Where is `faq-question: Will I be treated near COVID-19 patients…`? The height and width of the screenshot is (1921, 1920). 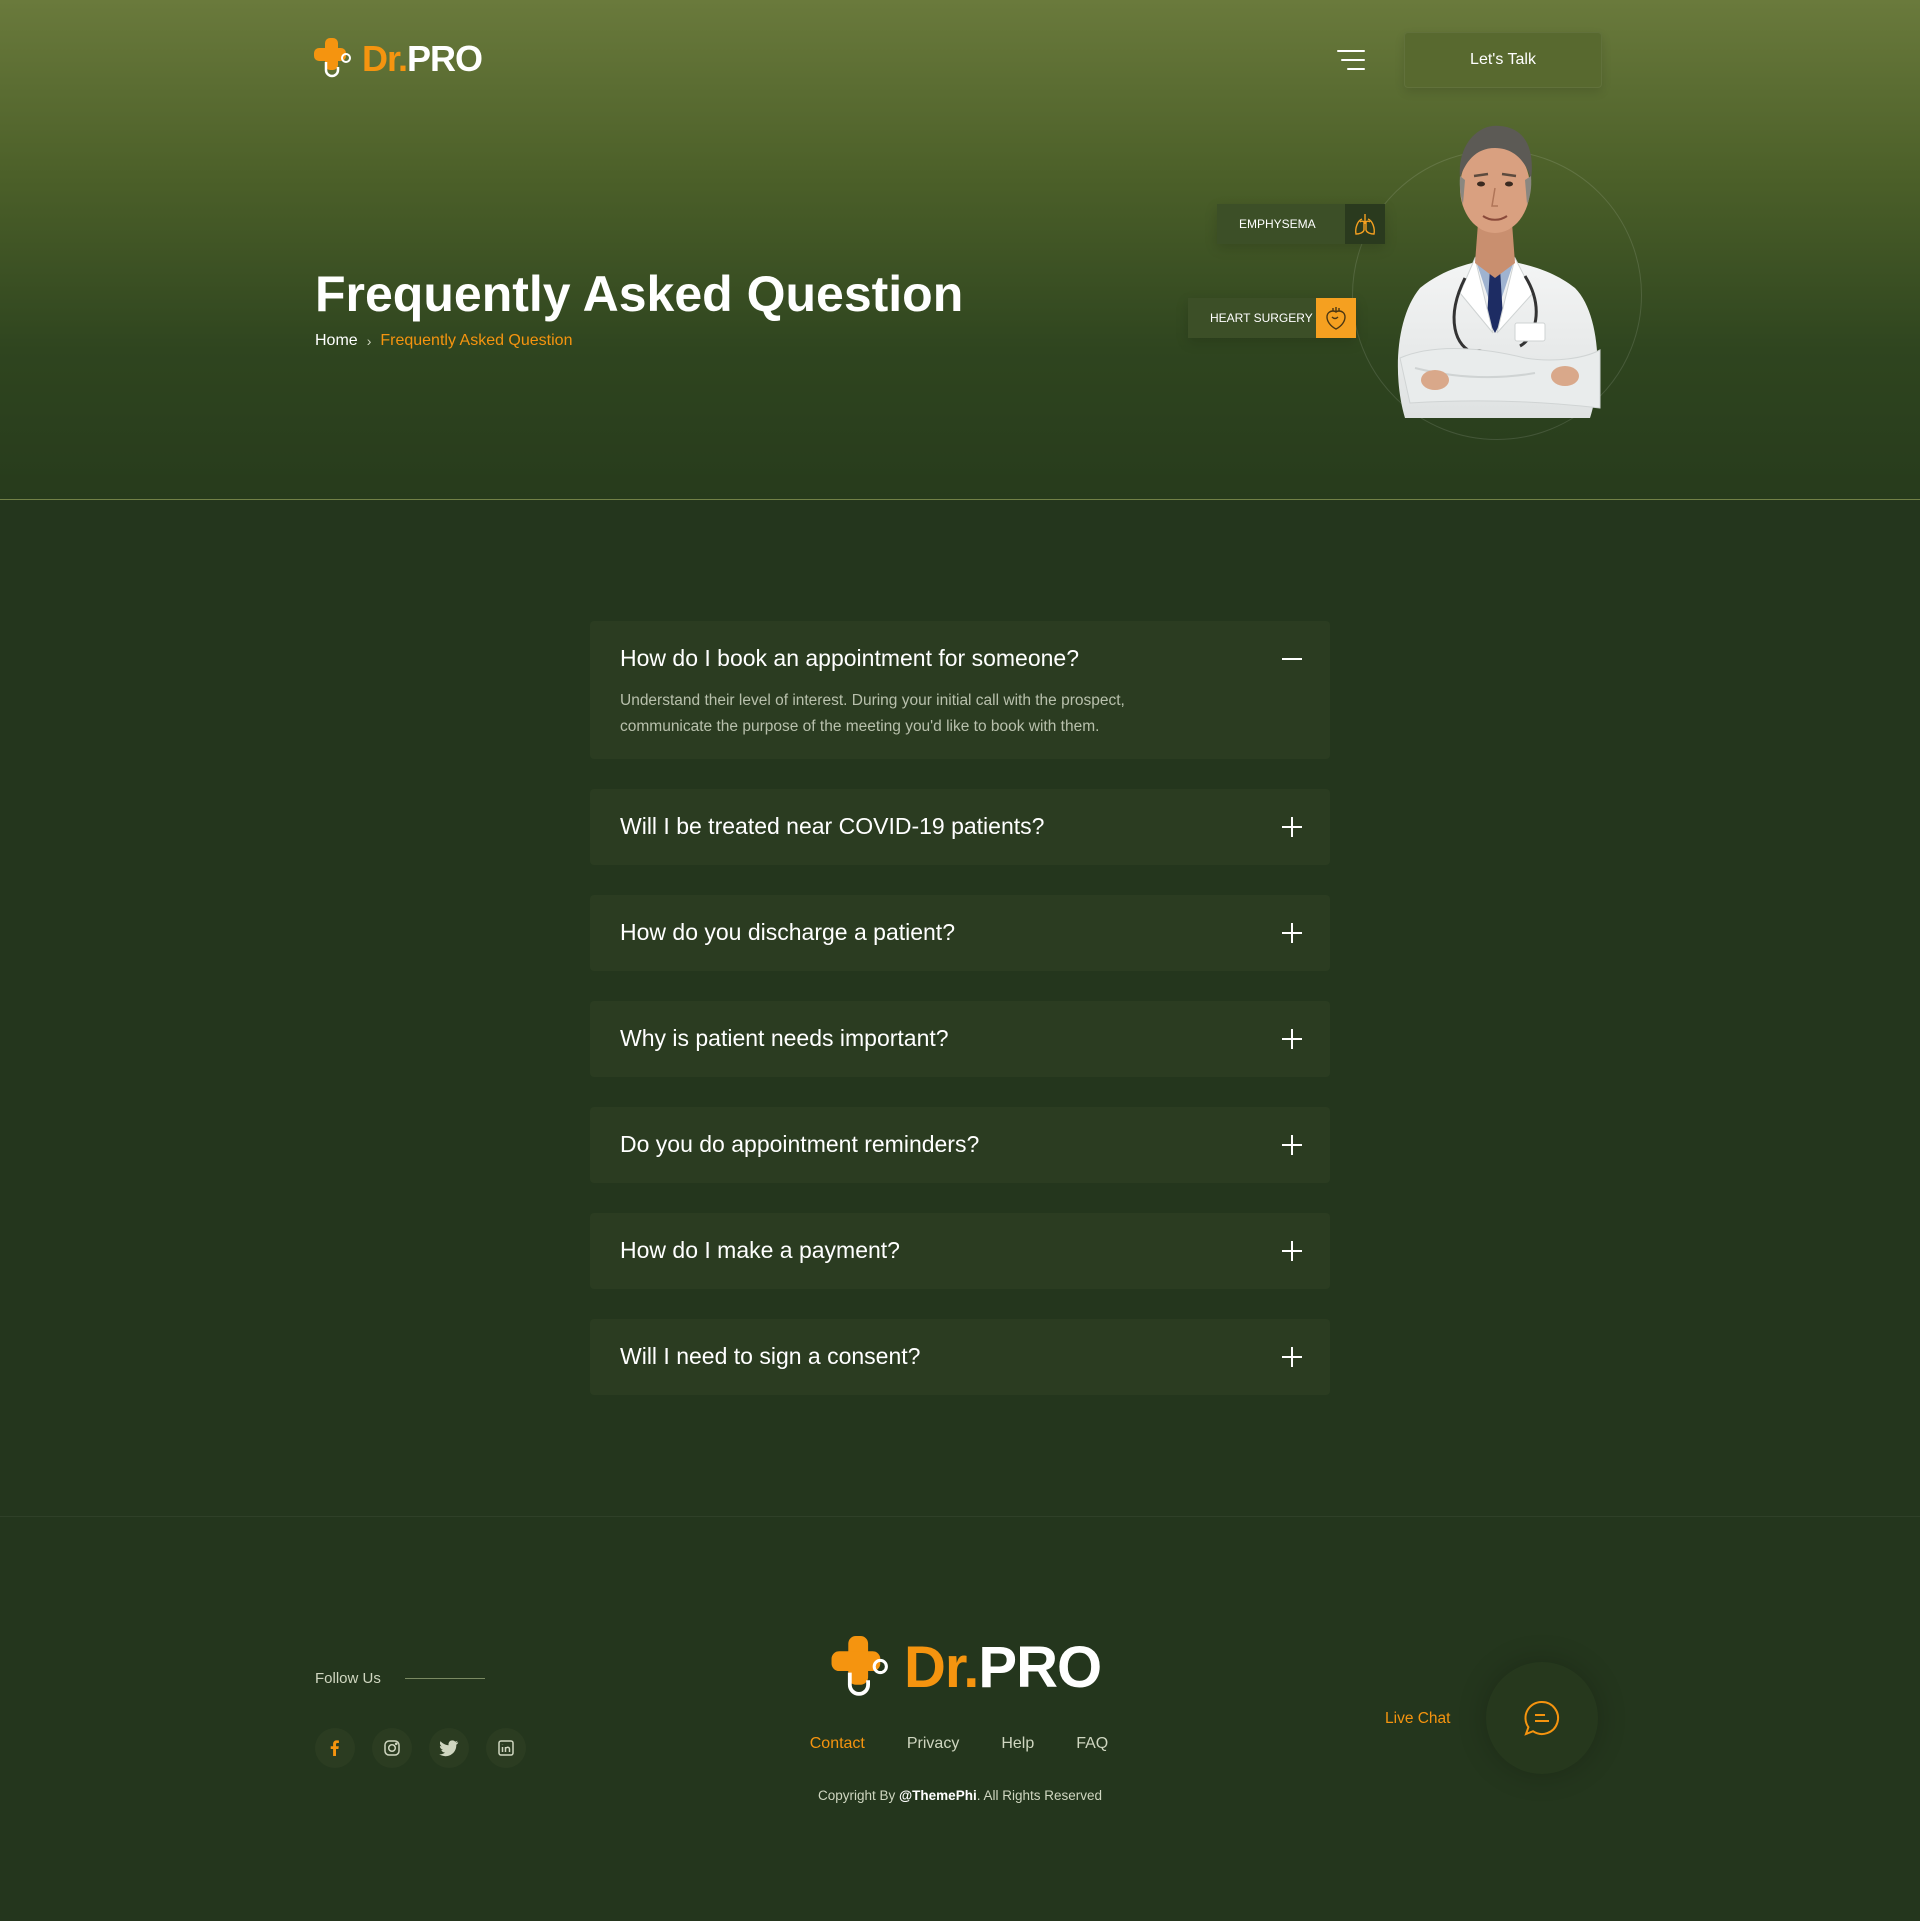
faq-question: Will I be treated near COVID-19 patients… is located at coordinates (832, 826).